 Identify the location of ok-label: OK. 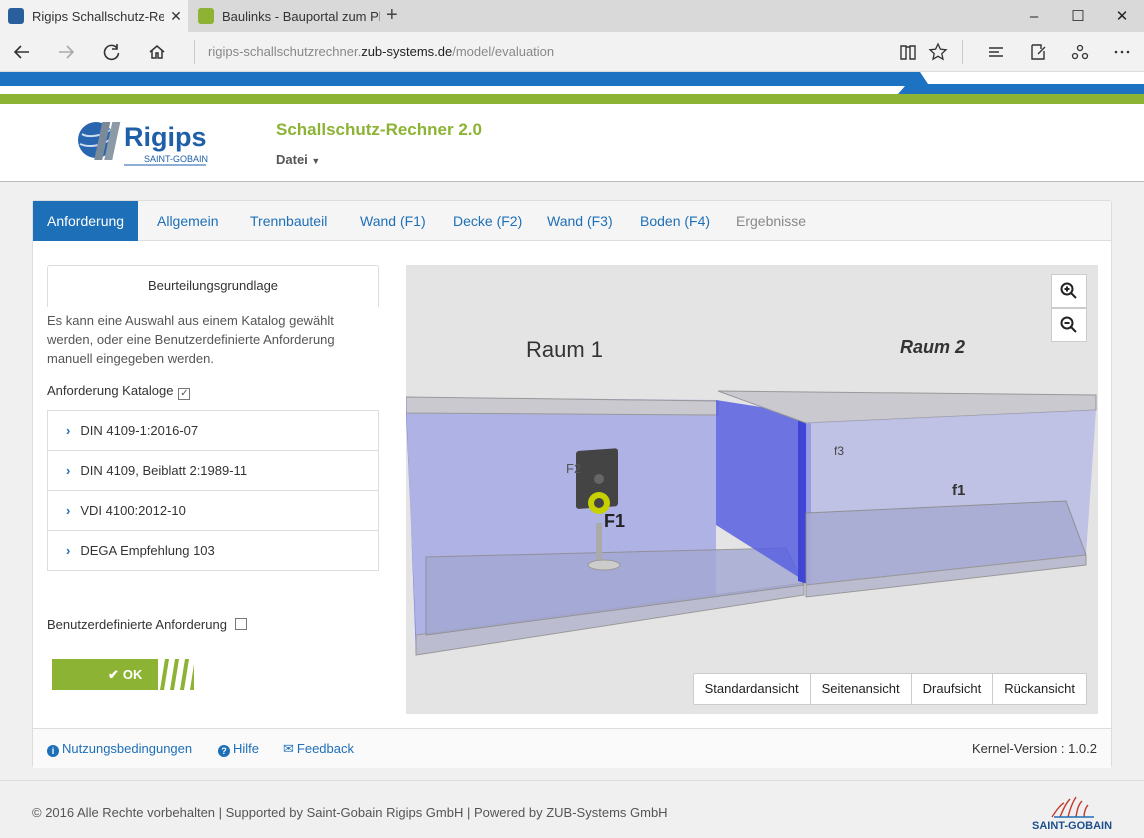
(132, 674).